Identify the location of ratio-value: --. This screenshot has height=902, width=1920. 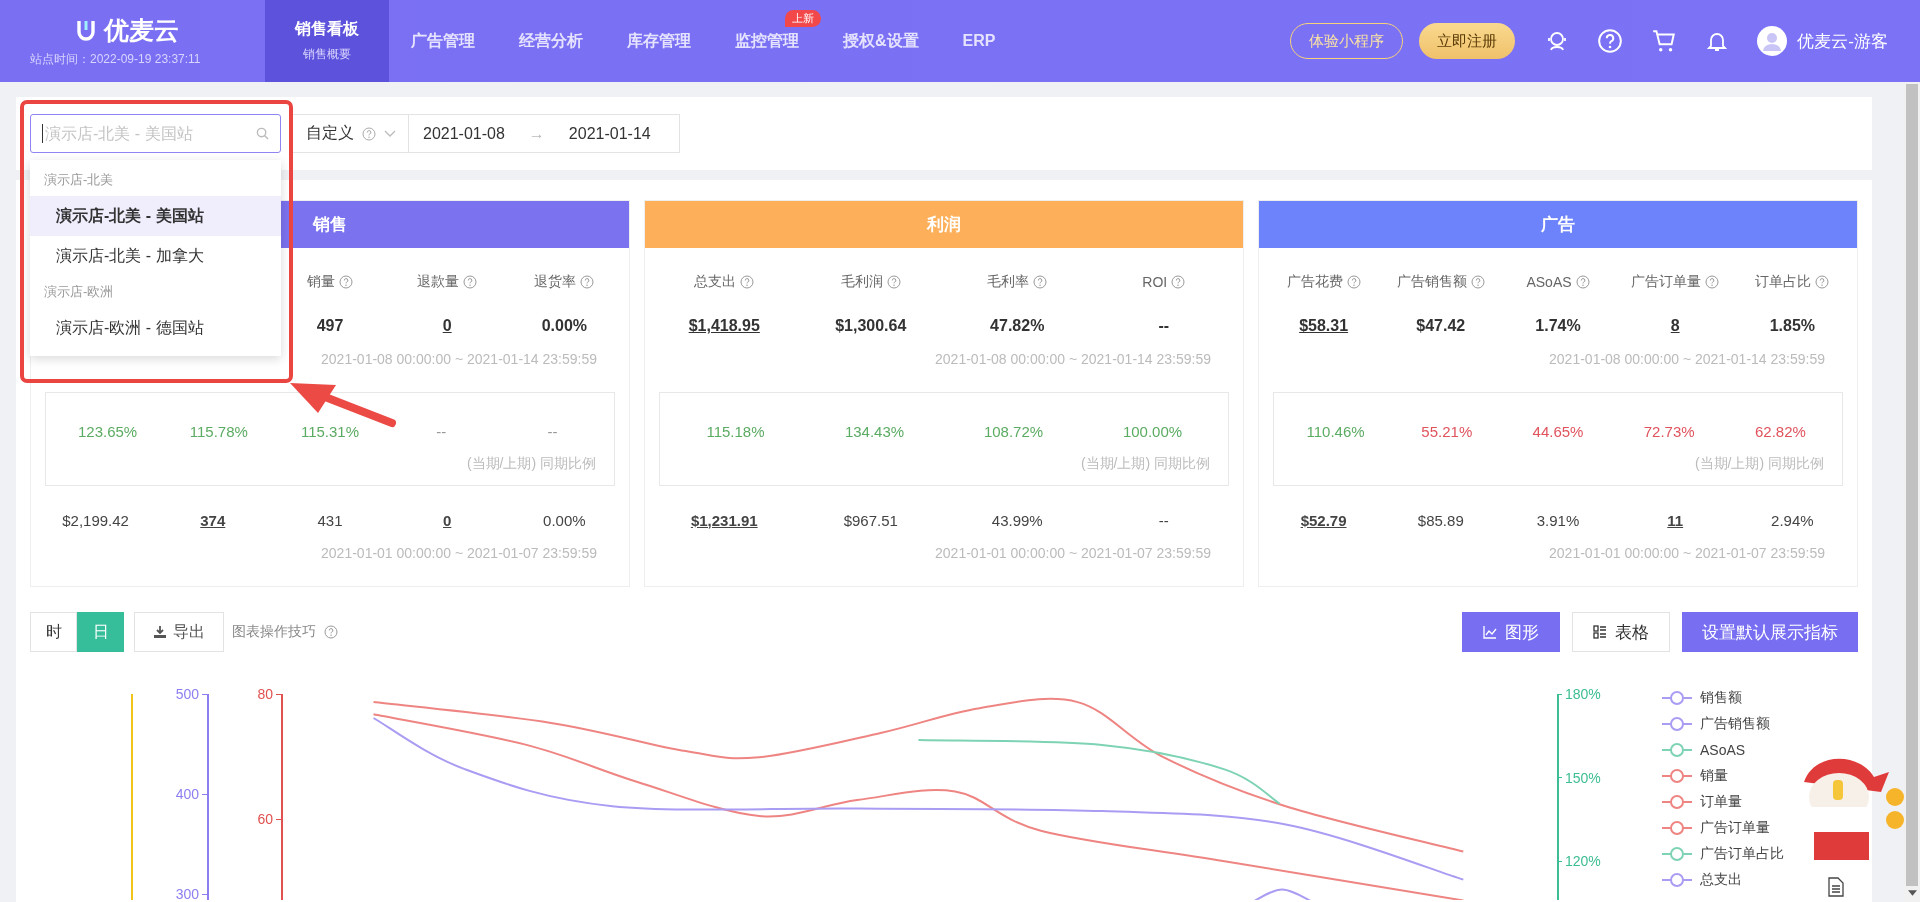
(441, 431).